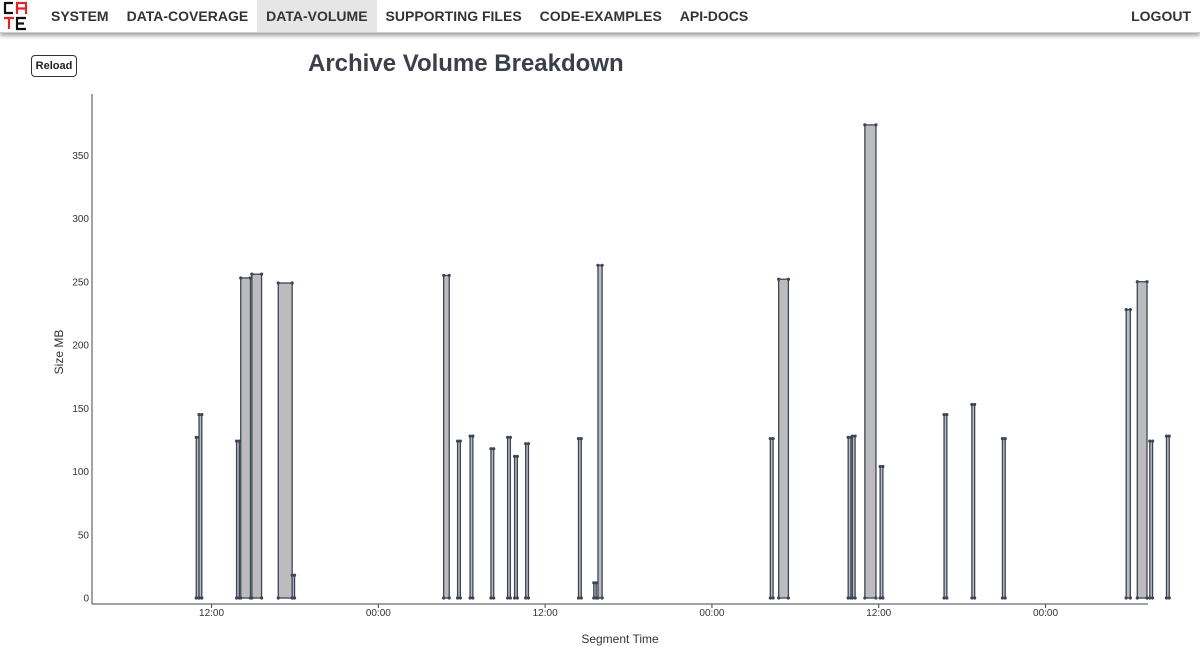 Image resolution: width=1200 pixels, height=646 pixels. I want to click on y-tick-label: 250, so click(80, 282).